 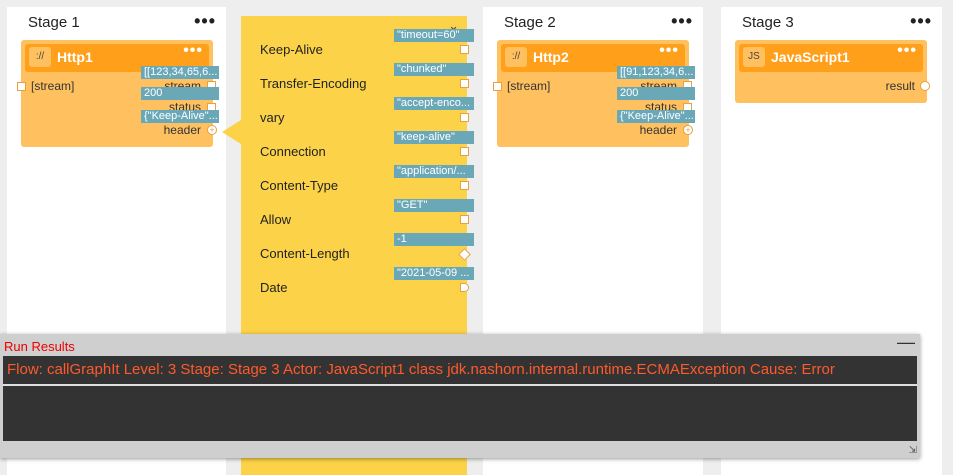 What do you see at coordinates (291, 49) in the screenshot?
I see `header-name: Keep-Alive` at bounding box center [291, 49].